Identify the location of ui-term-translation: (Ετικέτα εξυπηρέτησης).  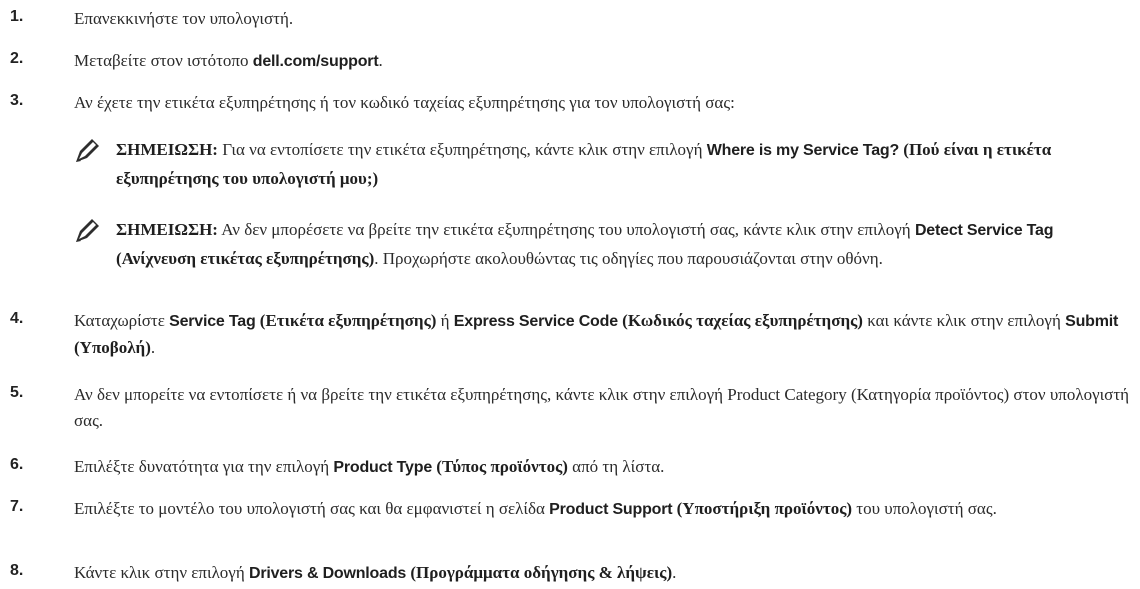
(346, 320).